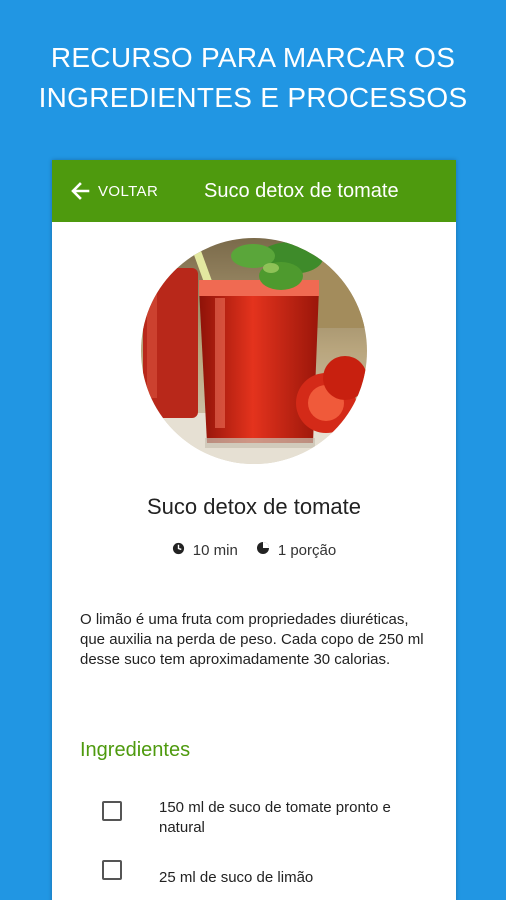 This screenshot has height=900, width=506. I want to click on app-bar-title: Suco detox de tomate, so click(301, 190).